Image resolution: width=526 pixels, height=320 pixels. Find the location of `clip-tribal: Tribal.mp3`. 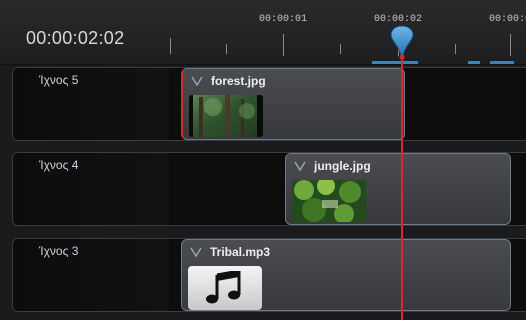

clip-tribal: Tribal.mp3 is located at coordinates (346, 275).